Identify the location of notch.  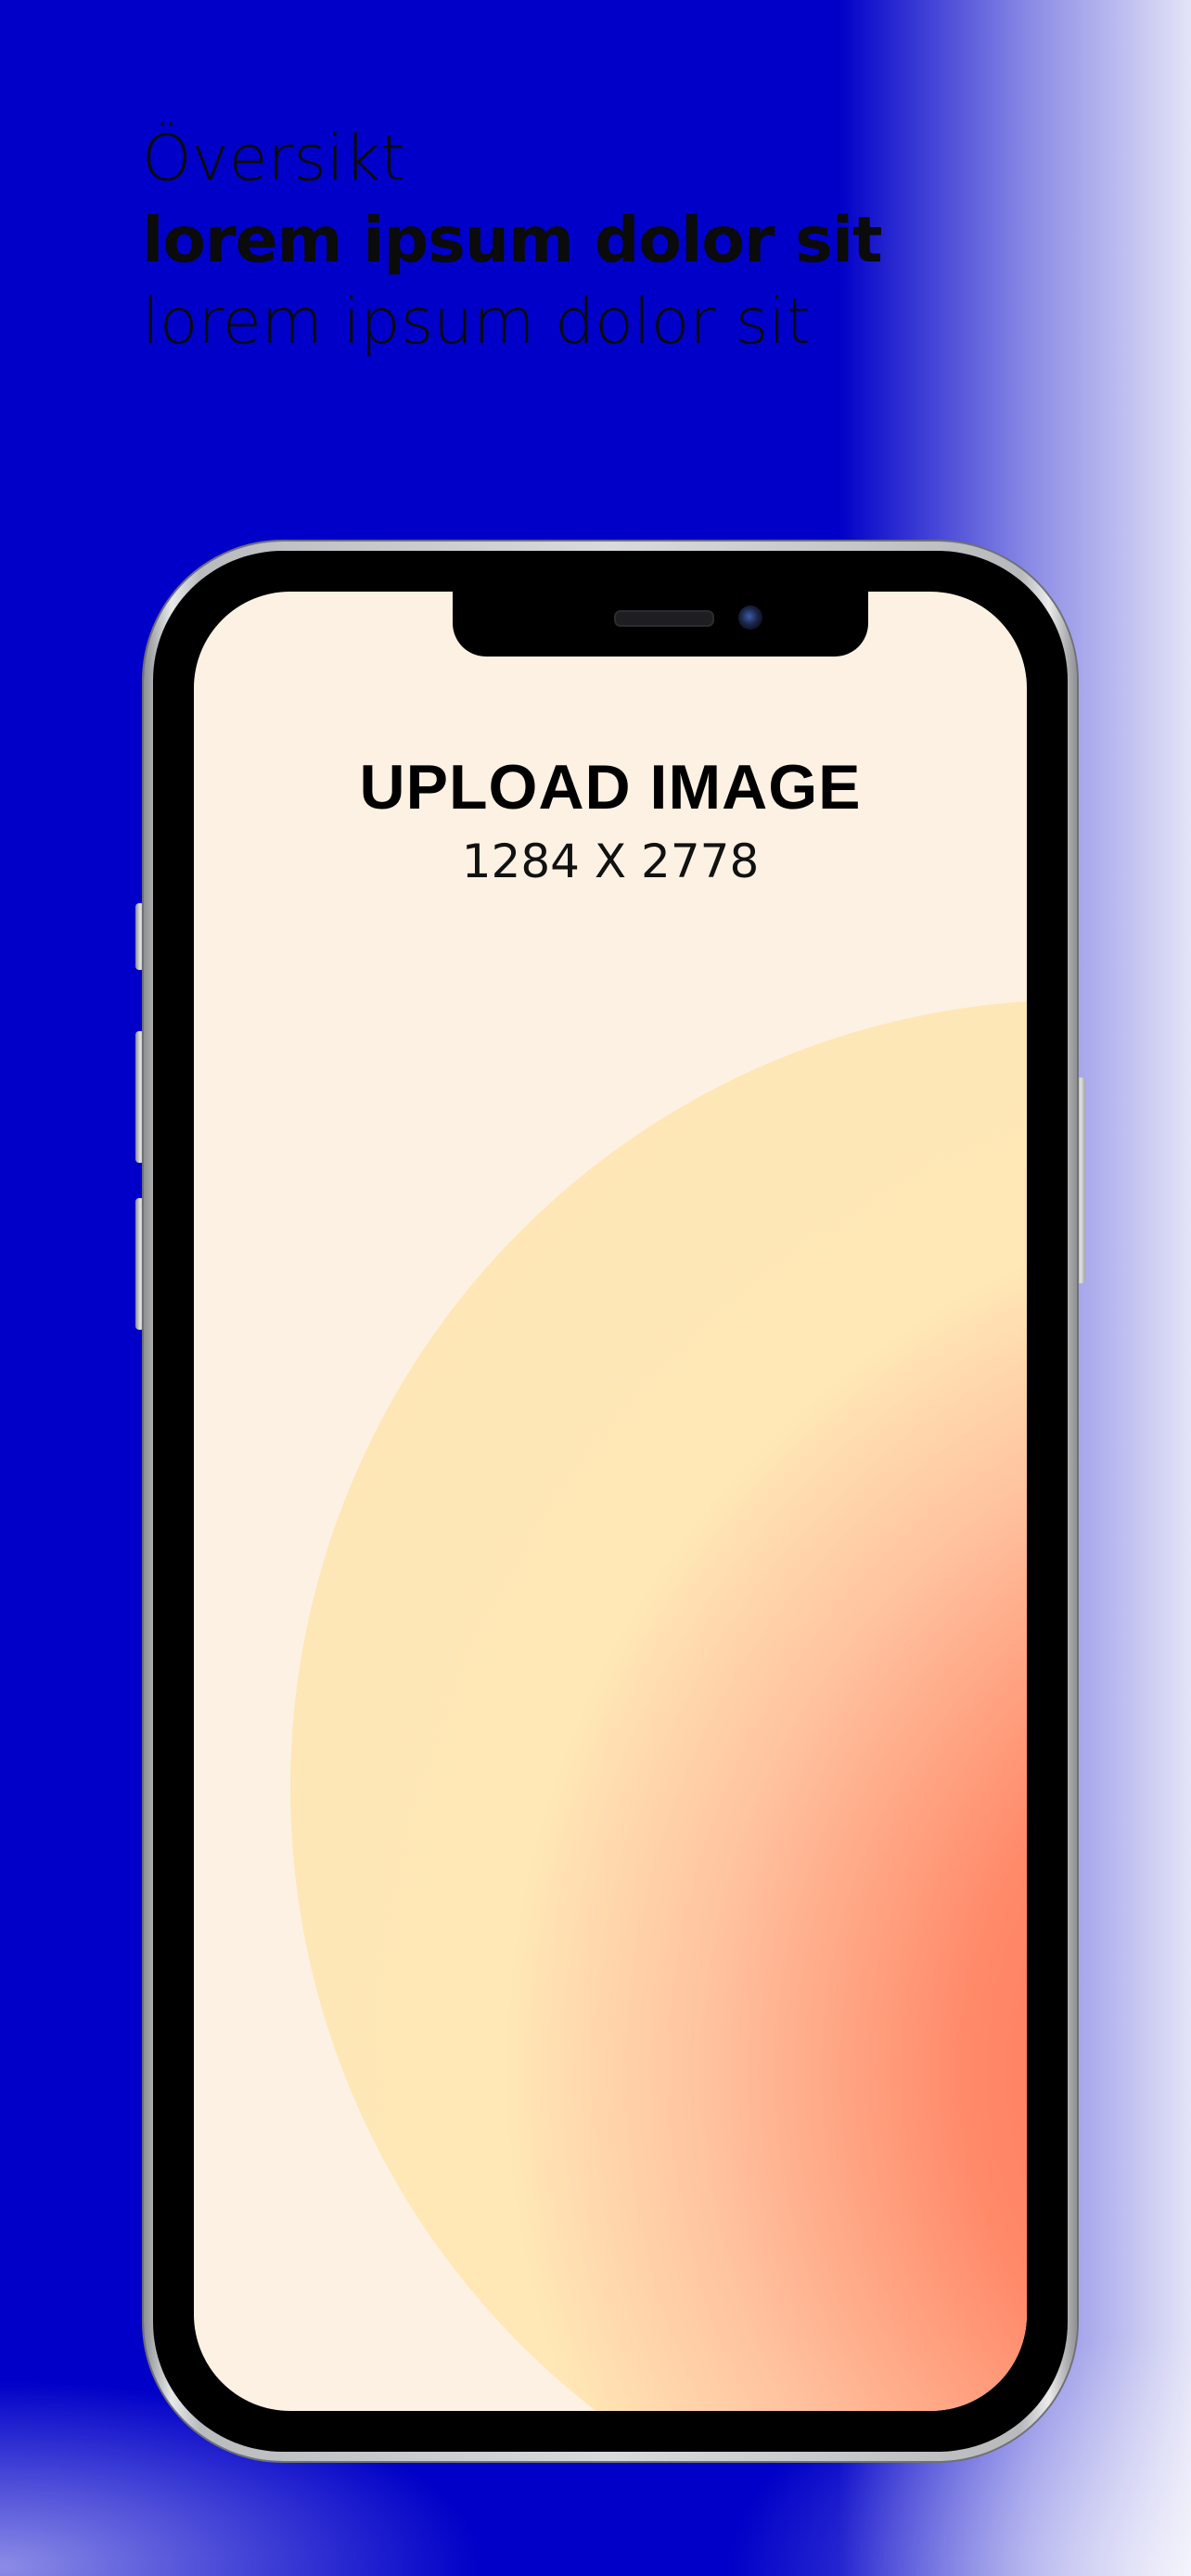
(660, 625).